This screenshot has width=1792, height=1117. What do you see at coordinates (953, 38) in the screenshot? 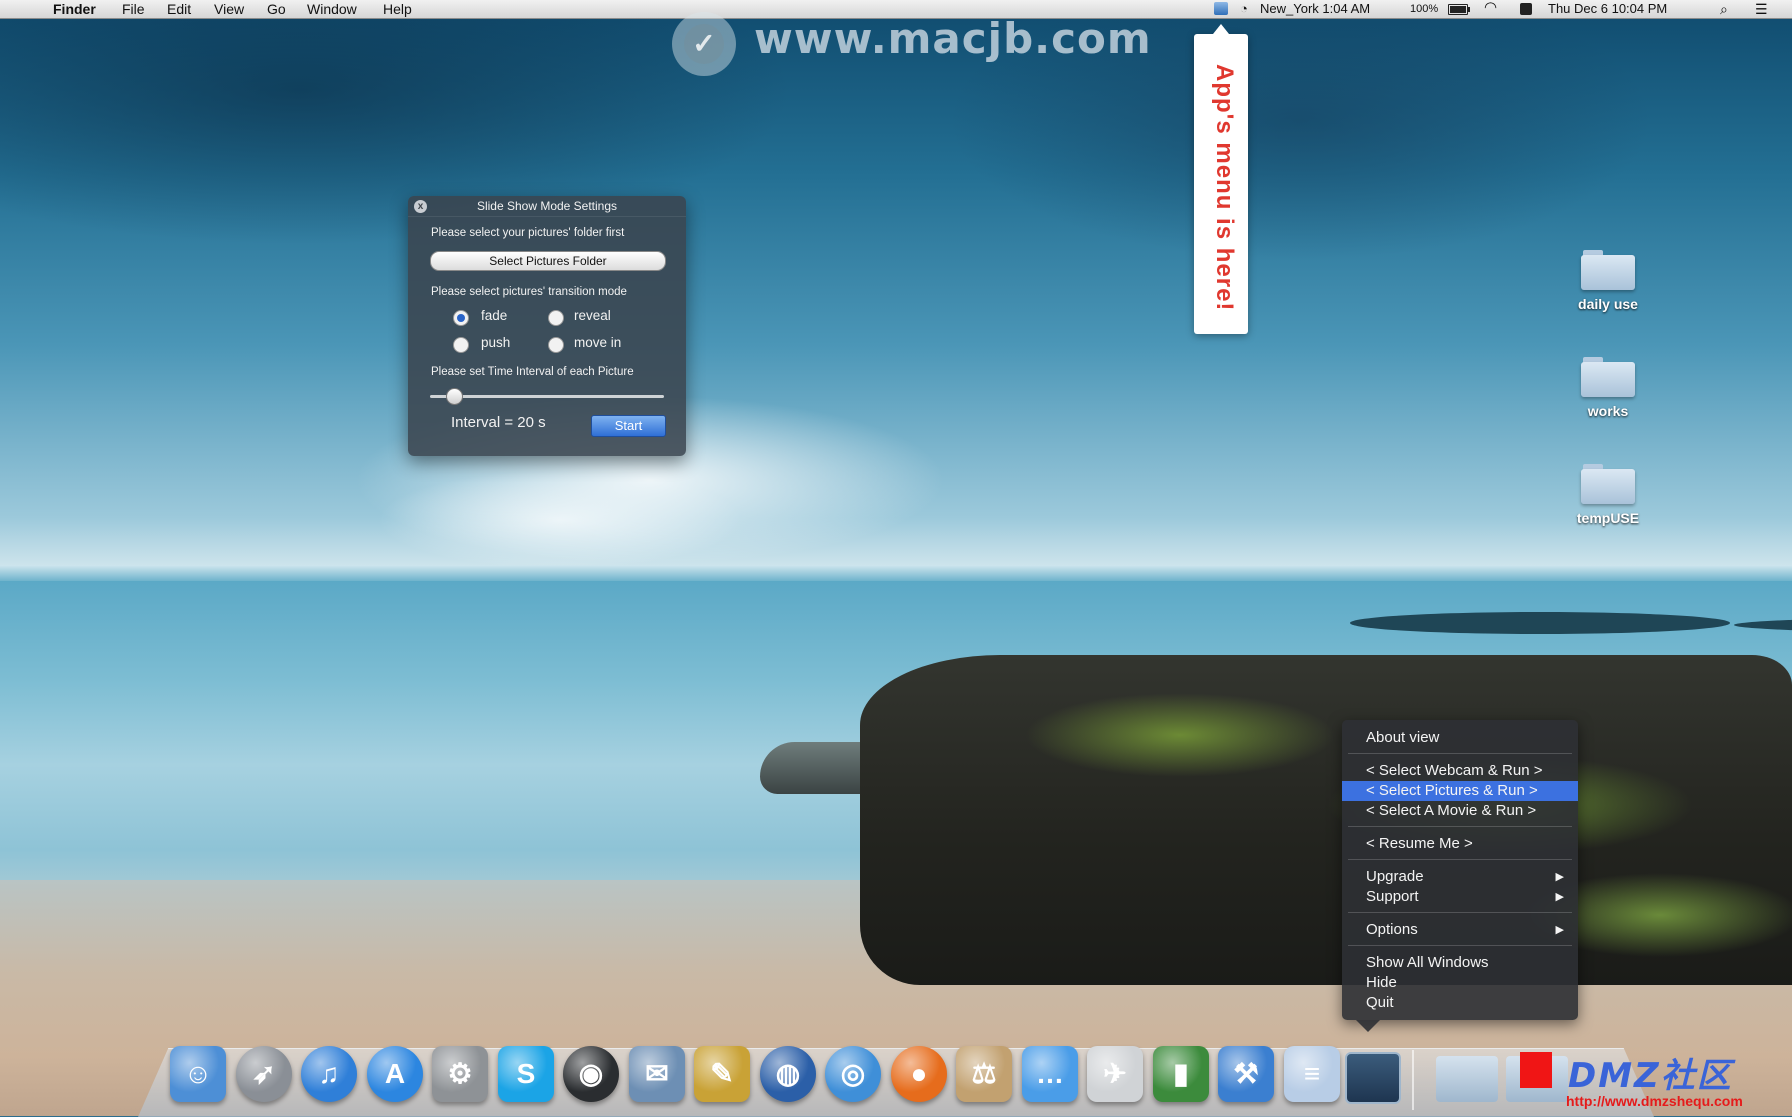
I see `watermark-site-text: www.macjb.com` at bounding box center [953, 38].